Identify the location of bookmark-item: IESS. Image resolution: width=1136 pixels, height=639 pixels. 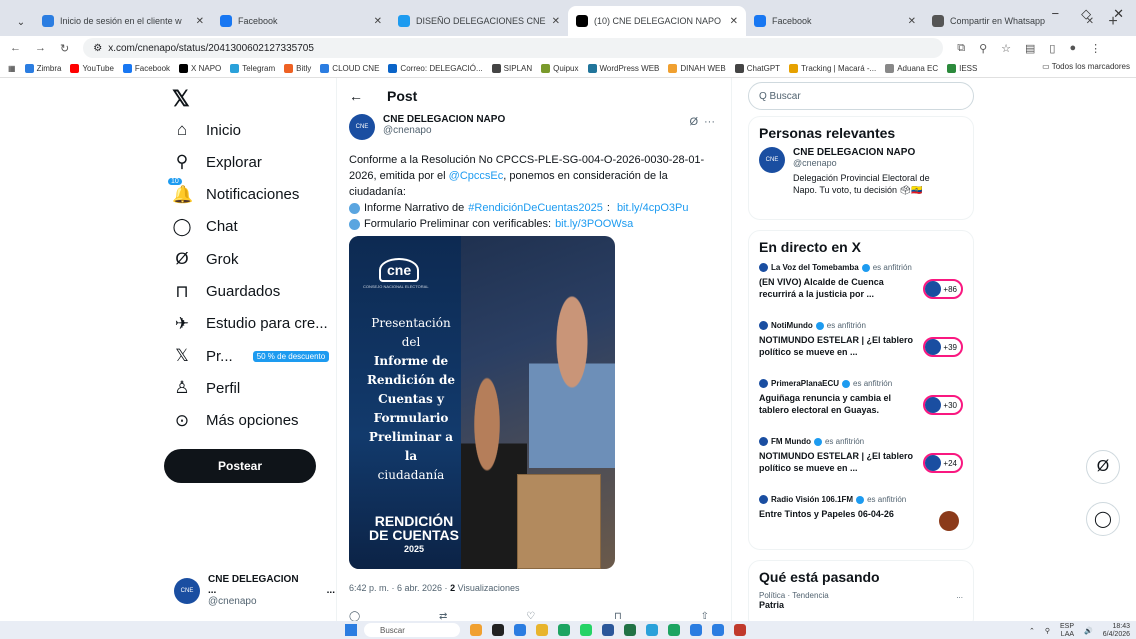
(962, 68).